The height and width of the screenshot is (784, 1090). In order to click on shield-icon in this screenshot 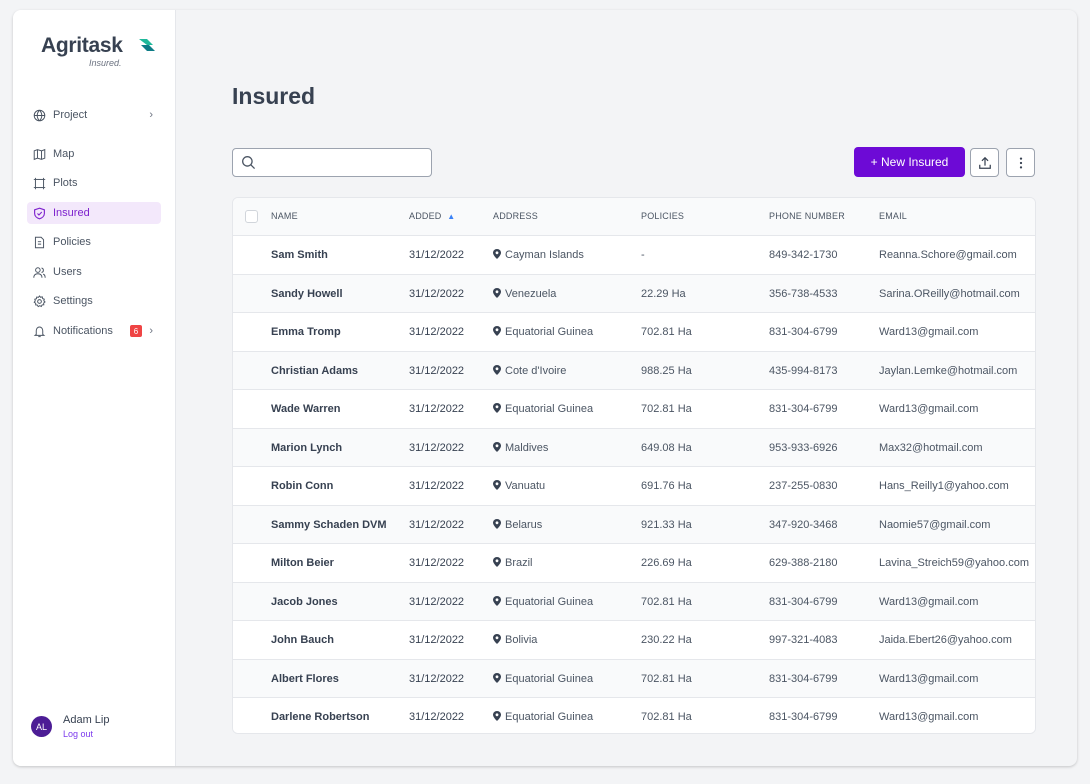, I will do `click(39, 213)`.